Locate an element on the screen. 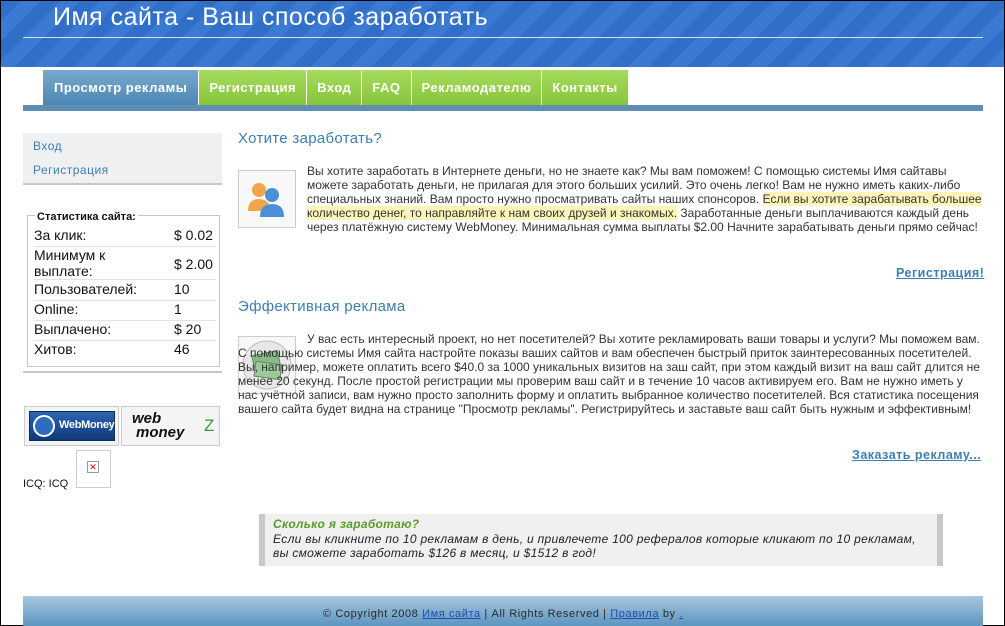  site-header: Имя сайта - Ваш способ заработать is located at coordinates (502, 34).